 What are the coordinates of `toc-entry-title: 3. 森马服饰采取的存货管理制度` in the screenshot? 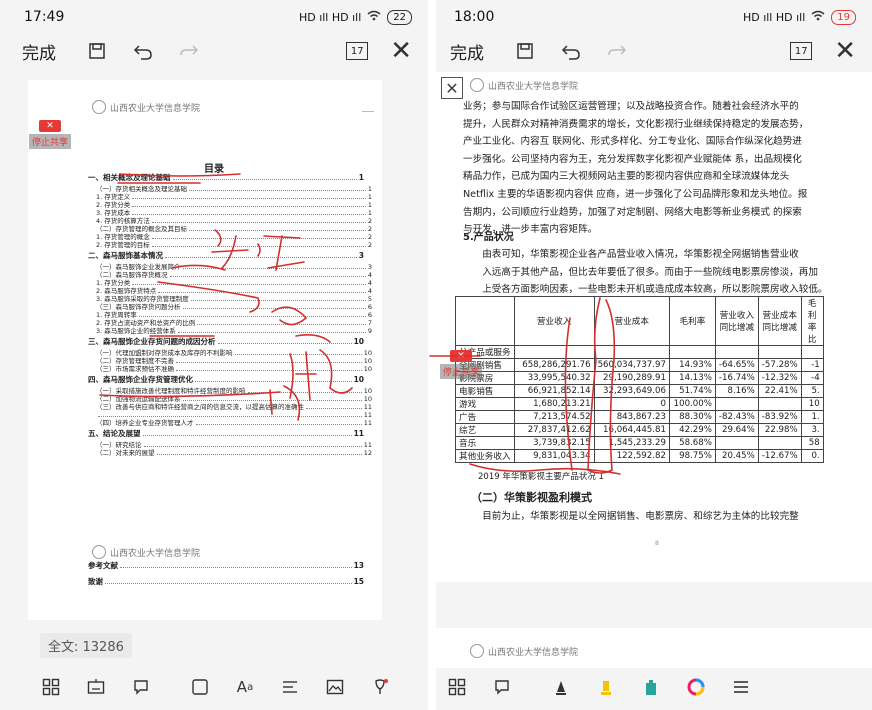 It's located at (142, 299).